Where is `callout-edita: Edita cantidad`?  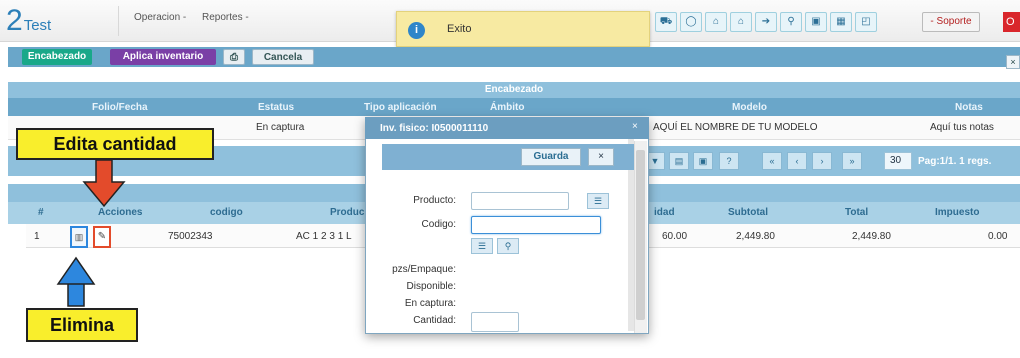 callout-edita: Edita cantidad is located at coordinates (115, 144).